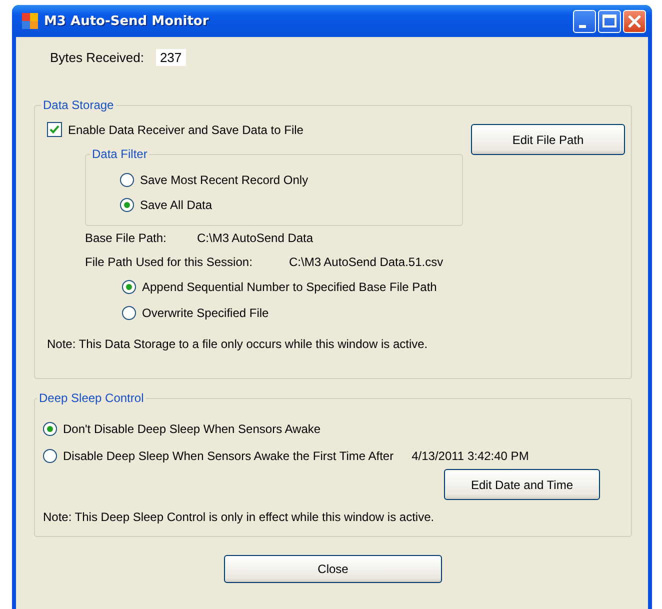 The height and width of the screenshot is (609, 662). What do you see at coordinates (366, 262) in the screenshot?
I see `path-value: C:\M3 AutoSend Data.51.csv` at bounding box center [366, 262].